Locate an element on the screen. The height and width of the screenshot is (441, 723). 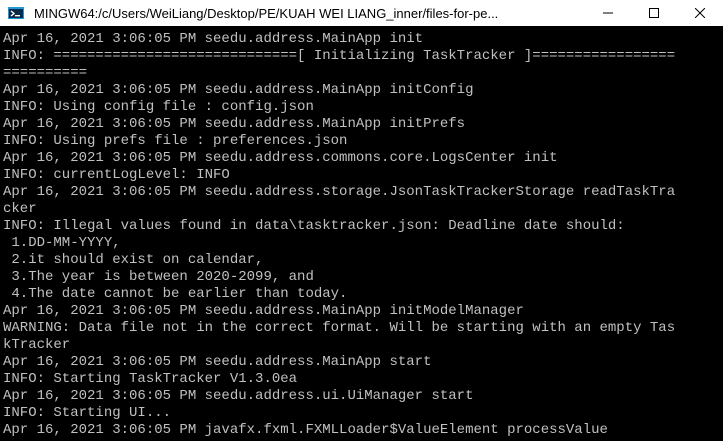
close-button is located at coordinates (700, 13).